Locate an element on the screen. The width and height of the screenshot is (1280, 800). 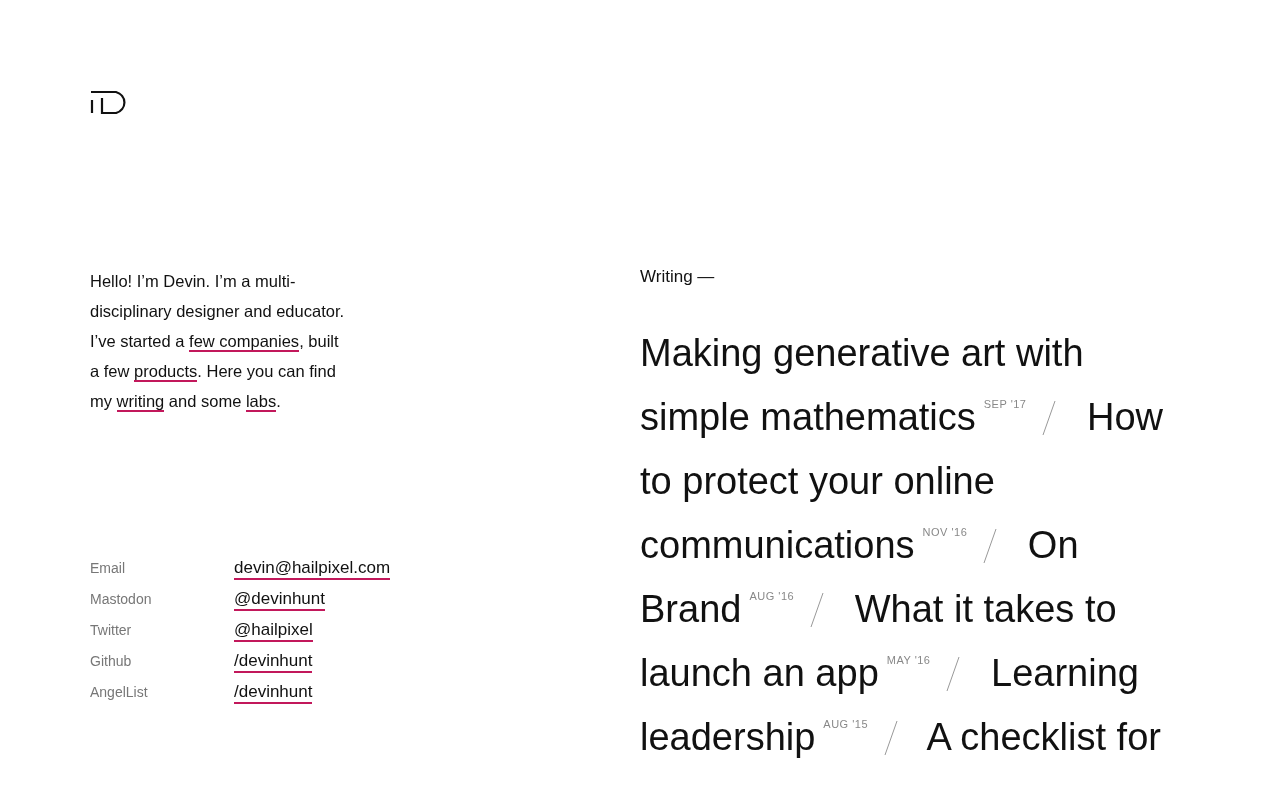
post-title-line: A checklist for is located at coordinates (1043, 737).